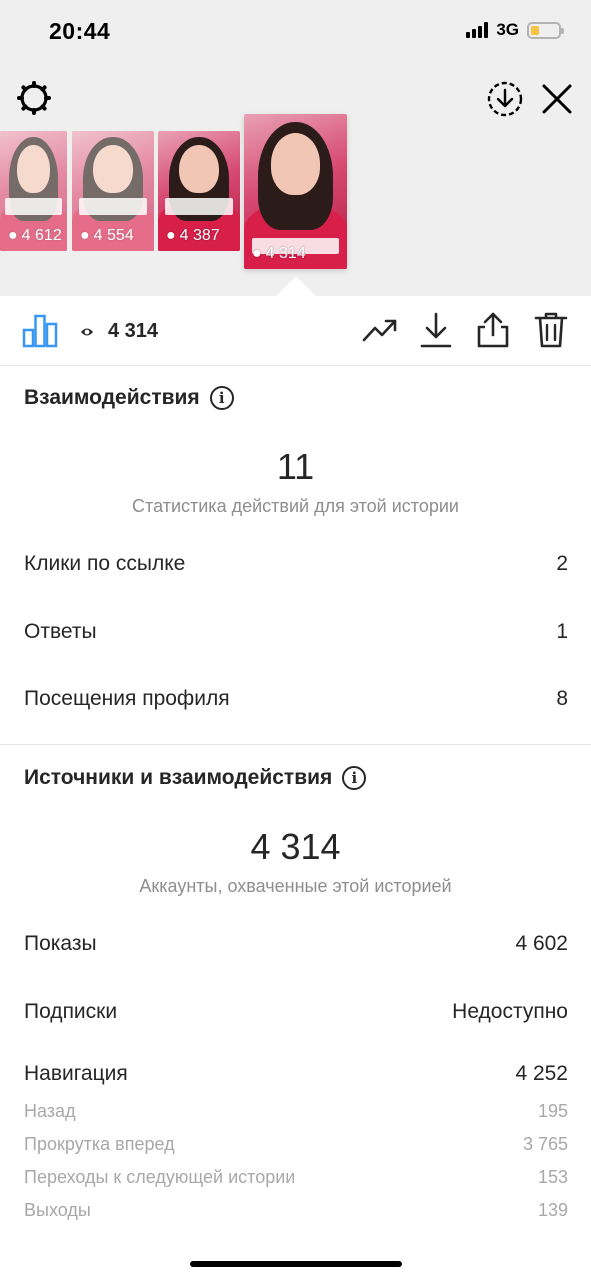  I want to click on stat-label: Показы, so click(60, 943).